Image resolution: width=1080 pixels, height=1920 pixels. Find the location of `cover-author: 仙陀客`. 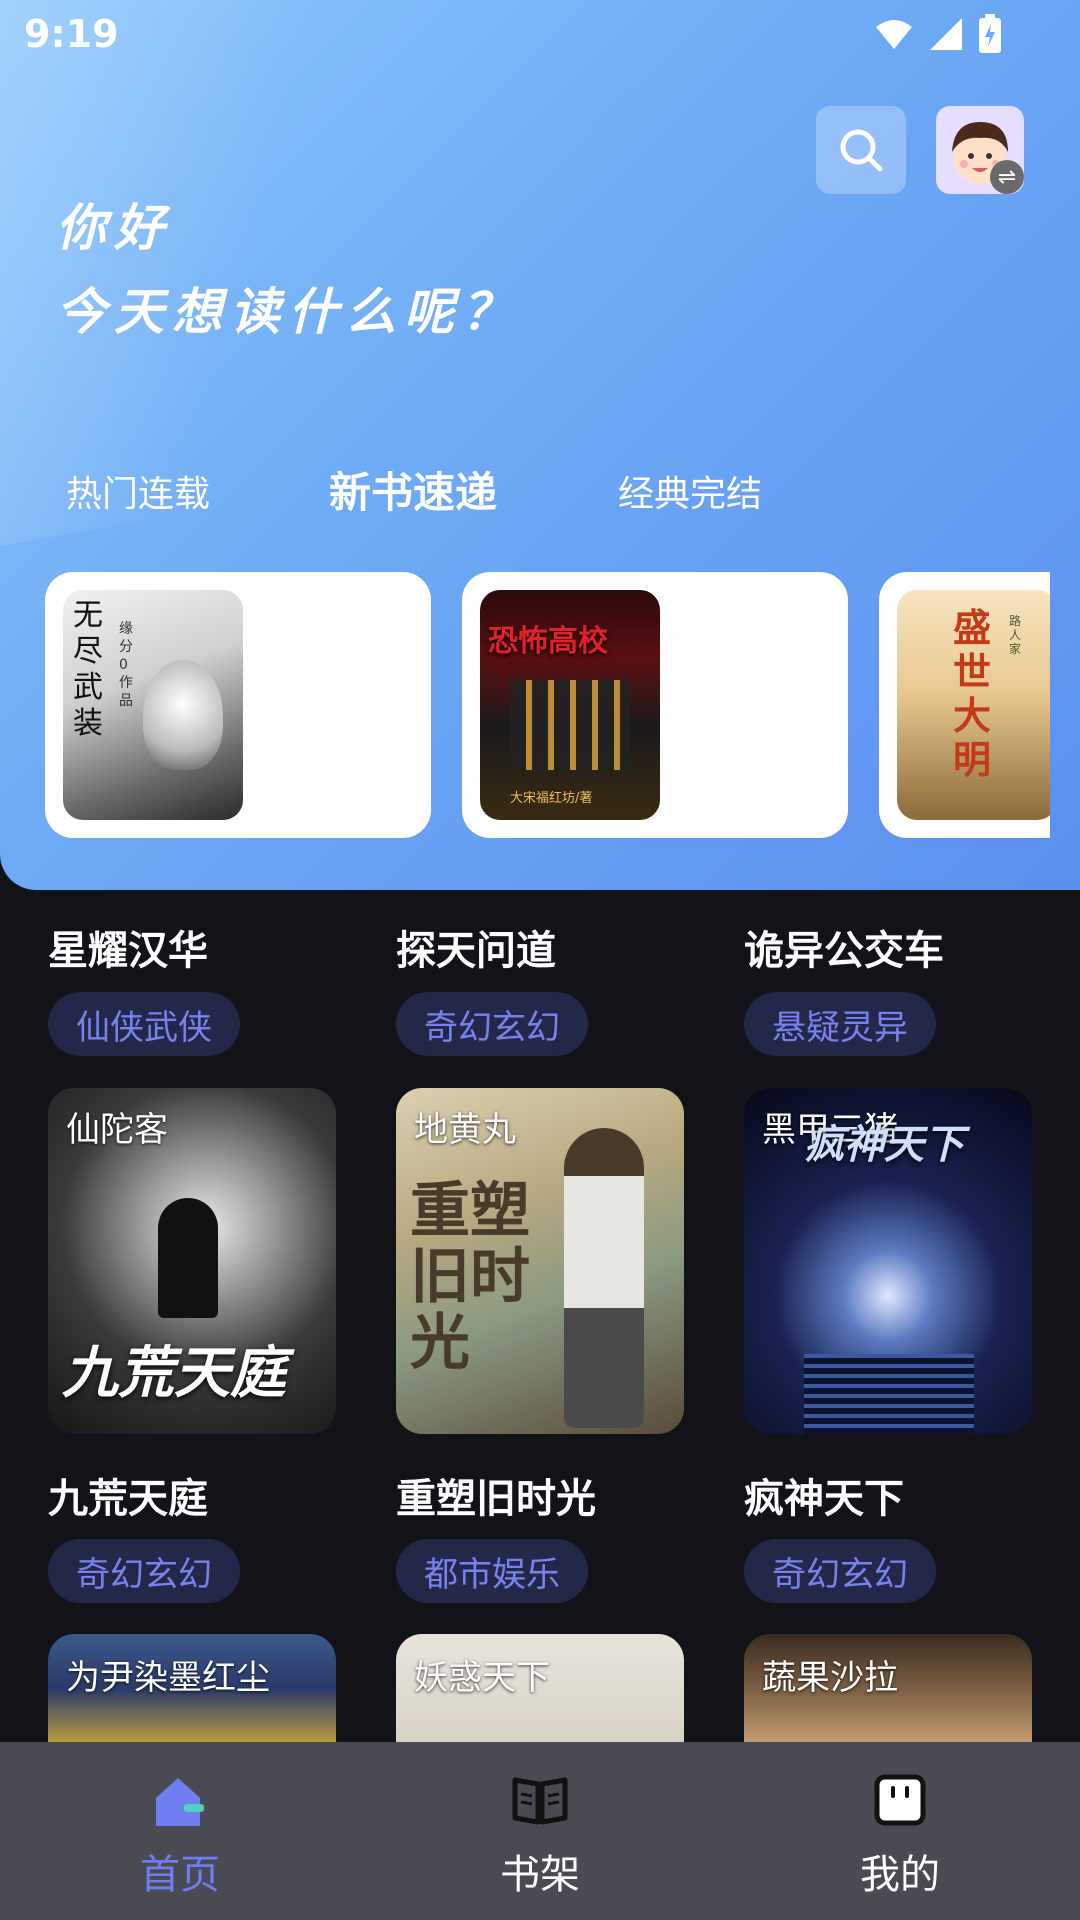

cover-author: 仙陀客 is located at coordinates (117, 1130).